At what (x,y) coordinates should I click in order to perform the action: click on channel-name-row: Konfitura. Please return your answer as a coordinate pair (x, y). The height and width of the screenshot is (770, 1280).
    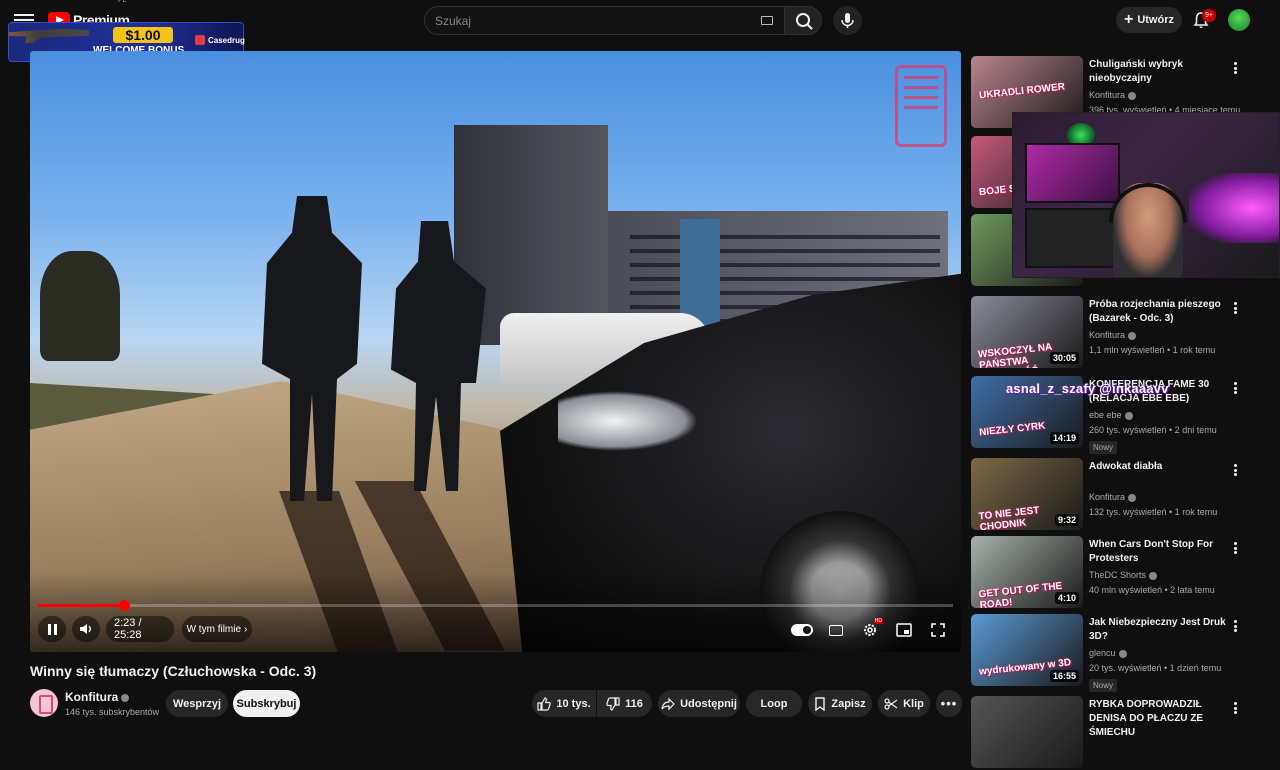
    Looking at the image, I should click on (97, 697).